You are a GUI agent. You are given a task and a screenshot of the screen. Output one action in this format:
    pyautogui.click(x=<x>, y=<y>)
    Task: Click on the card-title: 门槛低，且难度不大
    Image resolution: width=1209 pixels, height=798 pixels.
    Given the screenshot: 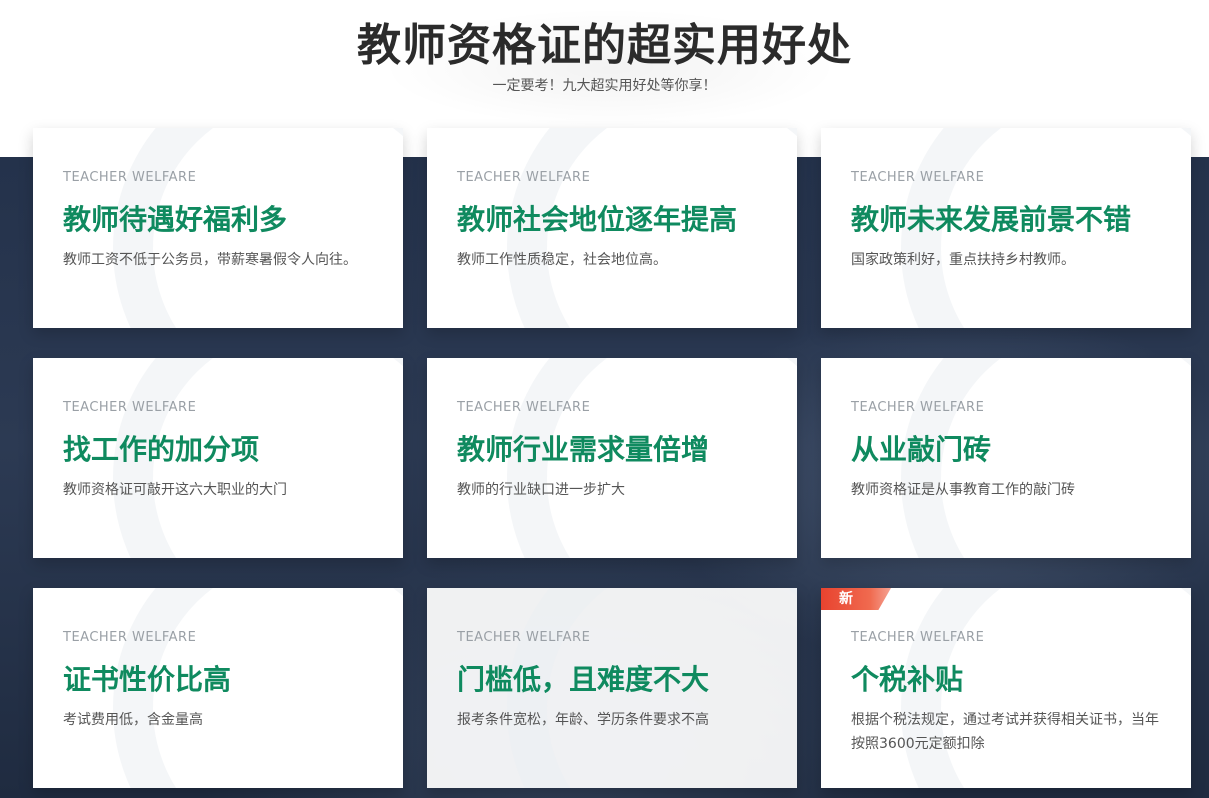 What is the action you would take?
    pyautogui.click(x=583, y=679)
    